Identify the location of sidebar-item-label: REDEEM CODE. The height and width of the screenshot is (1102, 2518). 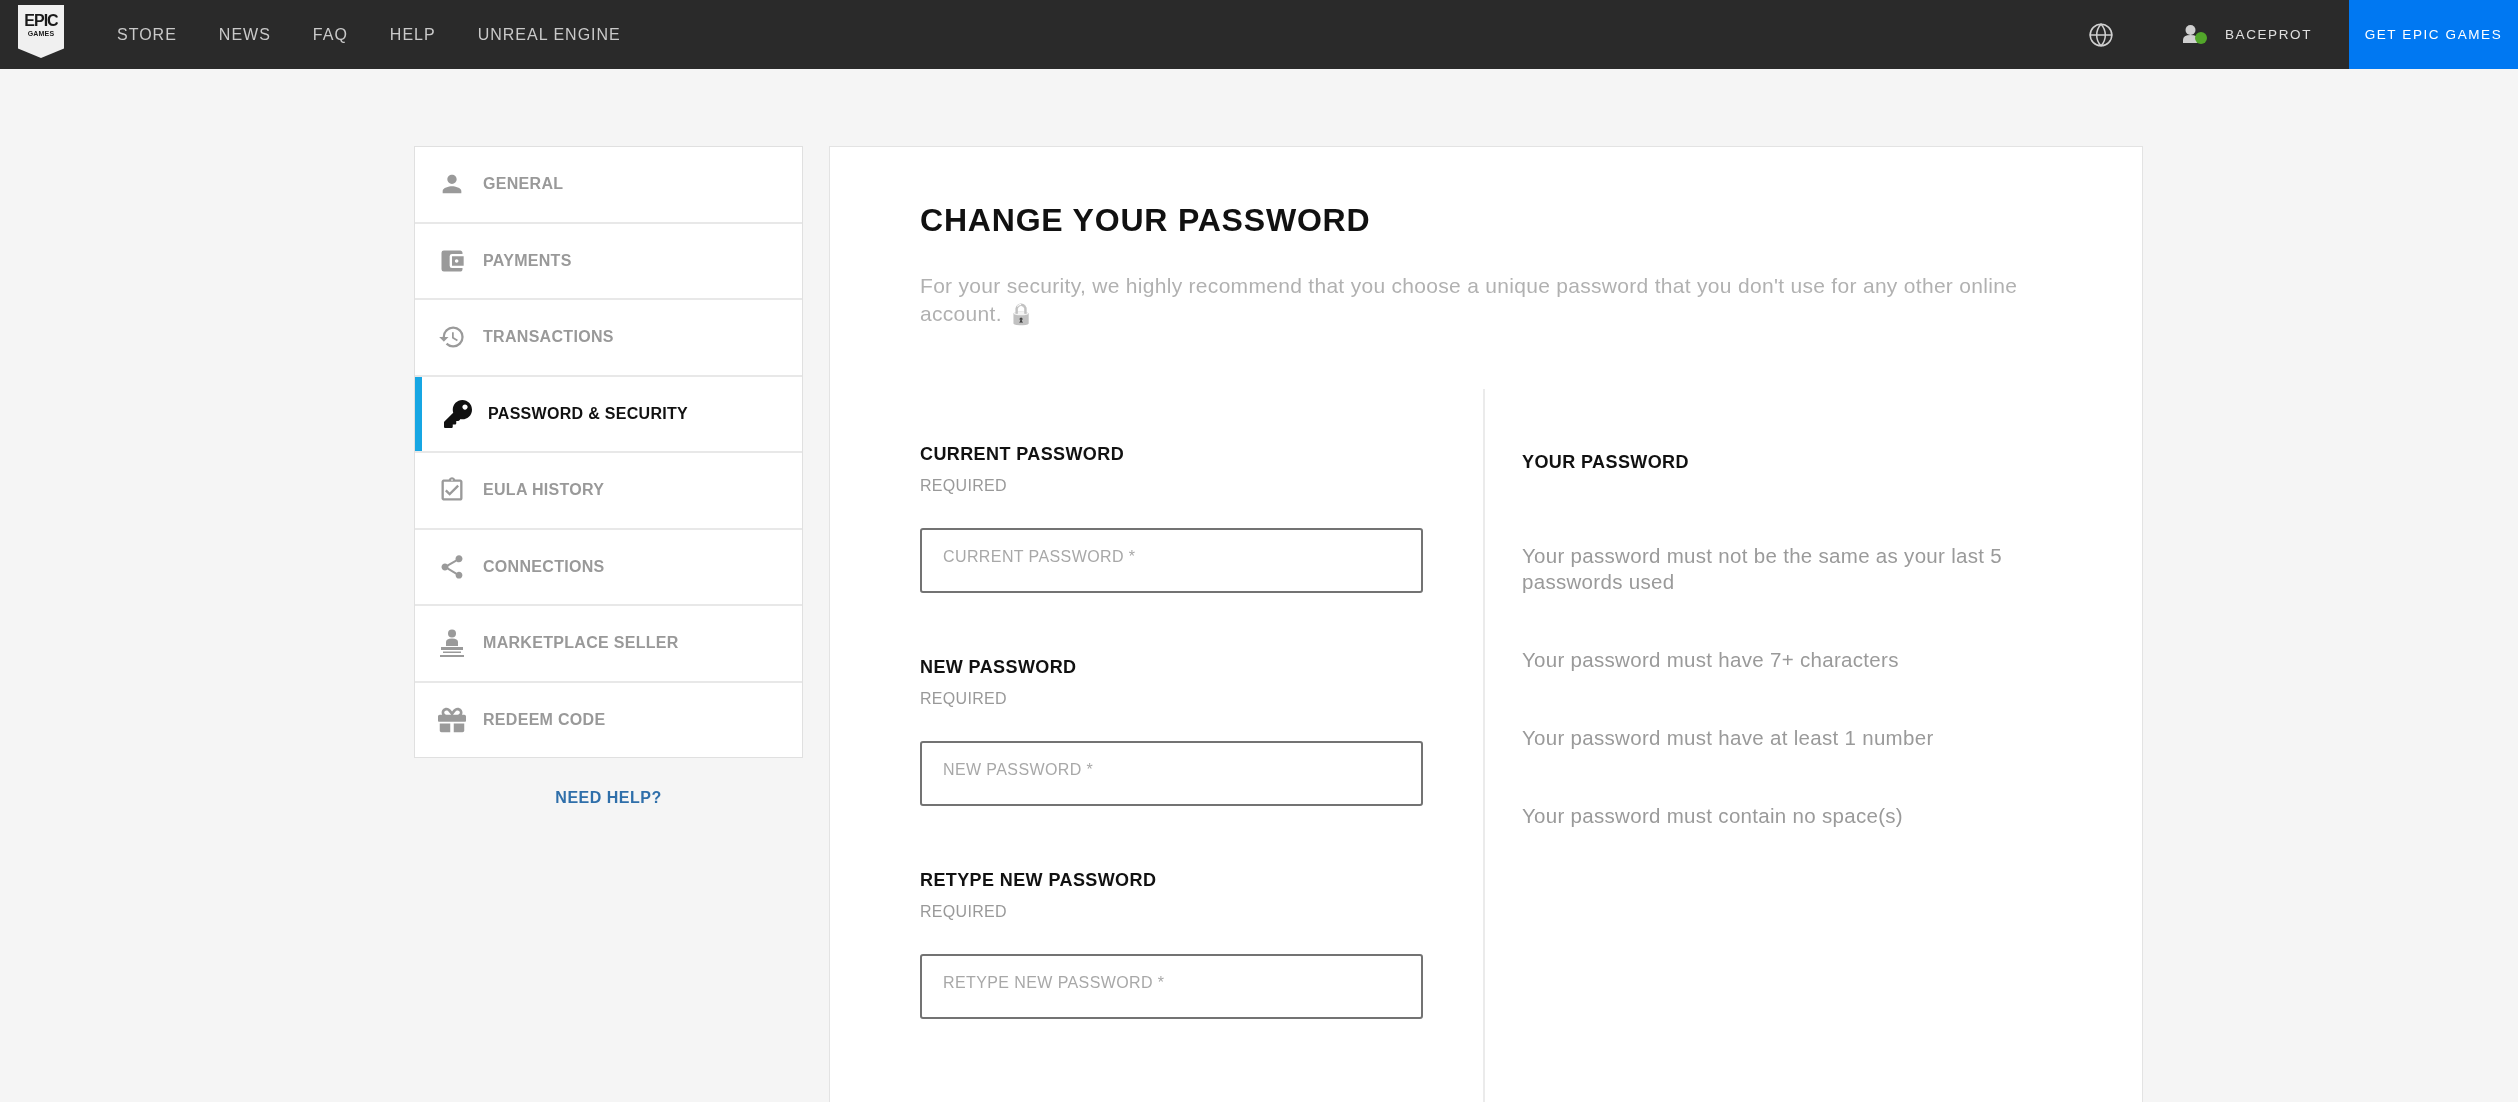
(544, 719).